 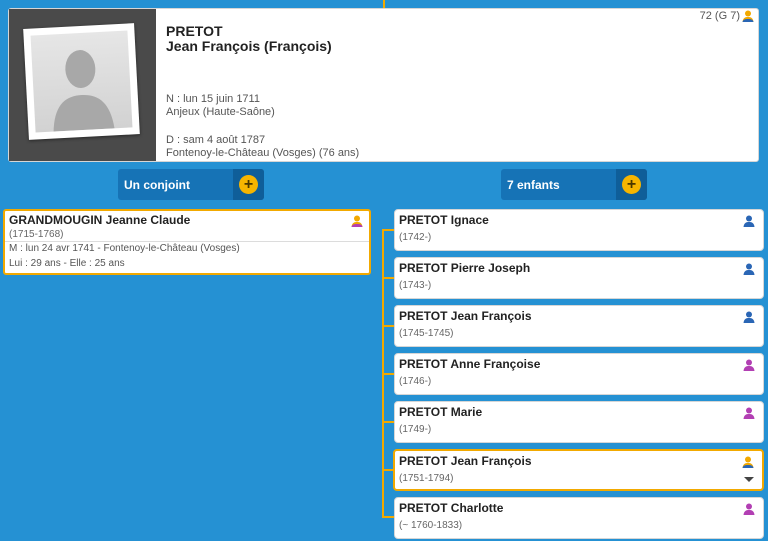 What do you see at coordinates (384, 4) in the screenshot?
I see `ancestor-link-line` at bounding box center [384, 4].